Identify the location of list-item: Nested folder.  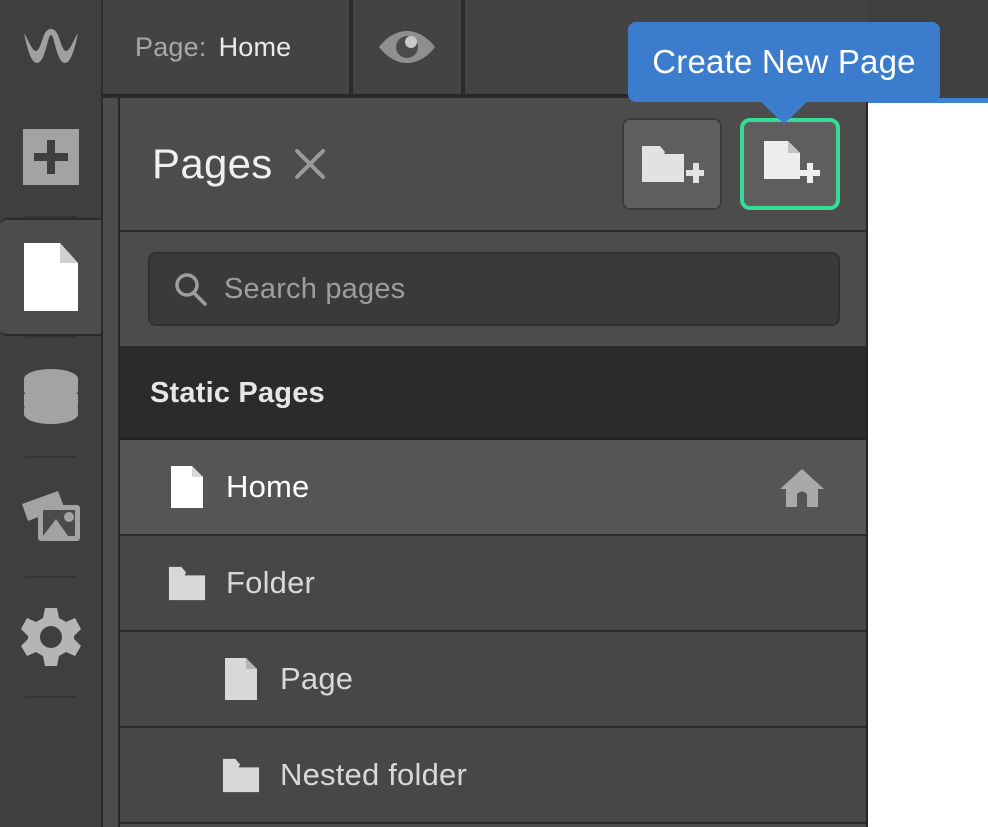
(493, 776).